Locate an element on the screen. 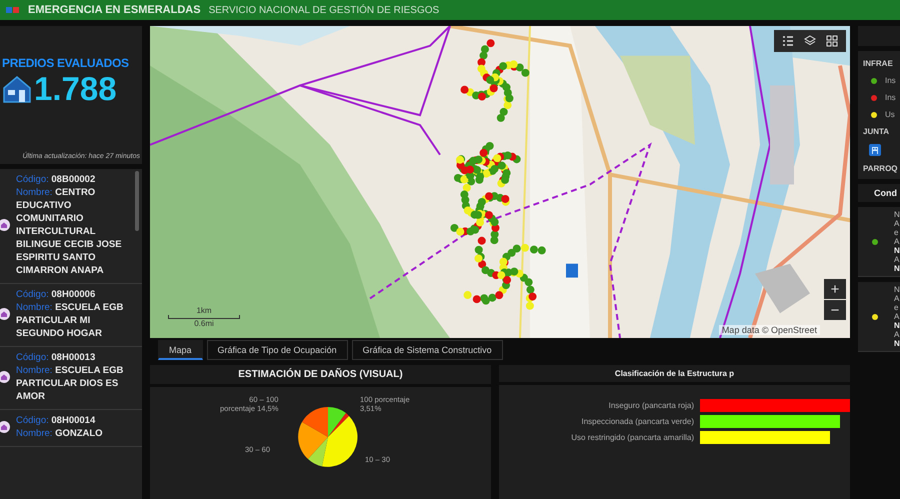 This screenshot has height=499, width=900. zoom-in-button: + is located at coordinates (835, 289).